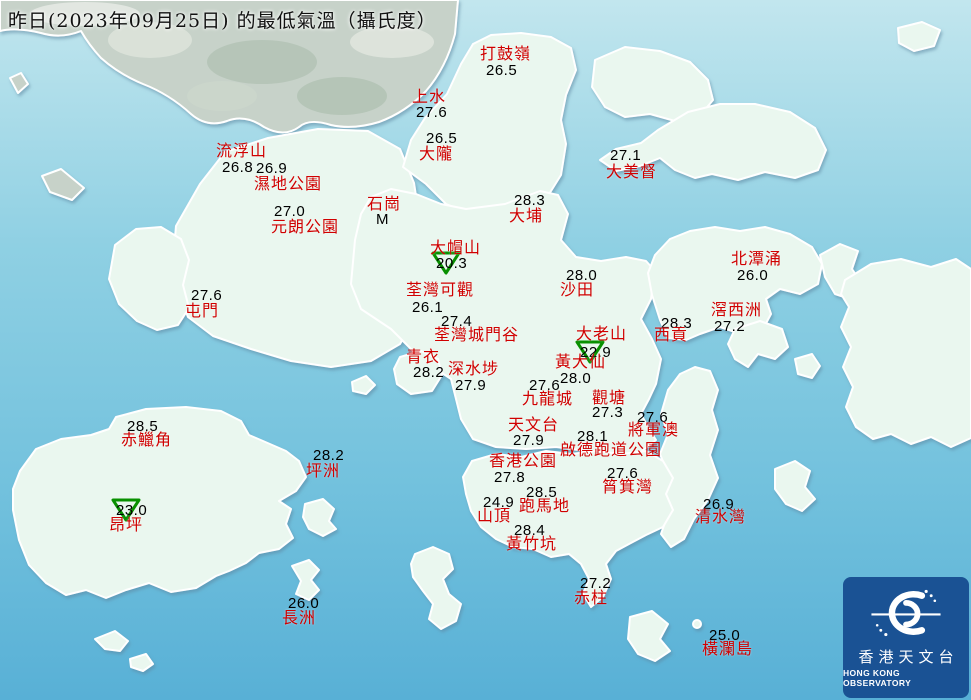 This screenshot has height=700, width=971. Describe the element at coordinates (581, 361) in the screenshot. I see `station-name: 黃大仙` at that location.